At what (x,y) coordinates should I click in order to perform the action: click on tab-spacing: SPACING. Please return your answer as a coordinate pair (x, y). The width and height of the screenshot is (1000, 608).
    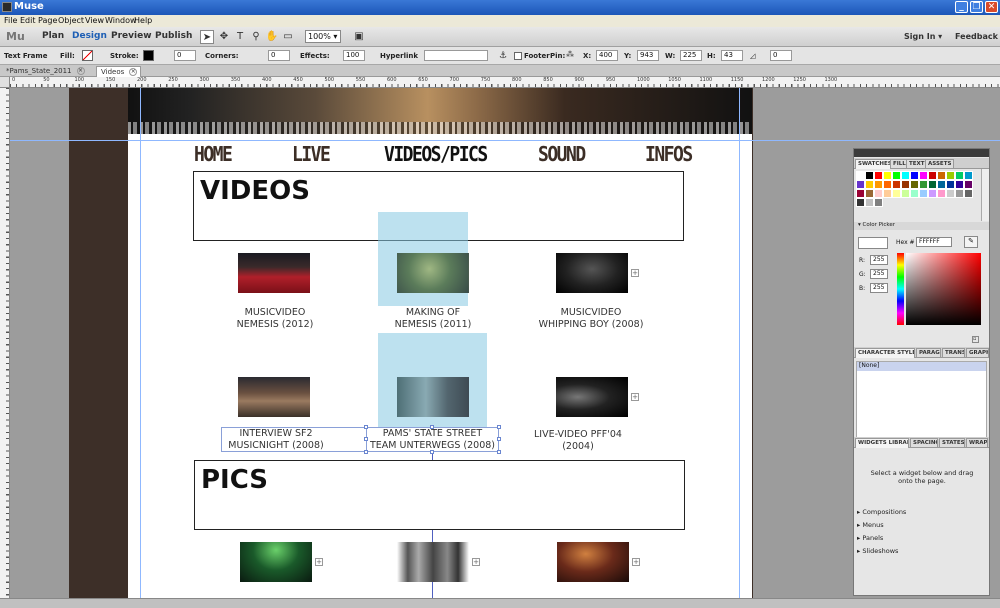
    Looking at the image, I should click on (924, 443).